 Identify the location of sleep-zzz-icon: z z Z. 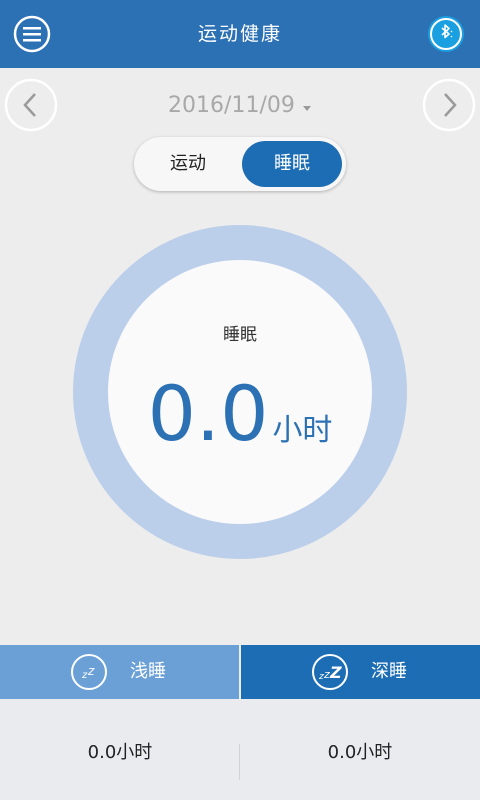
(330, 672).